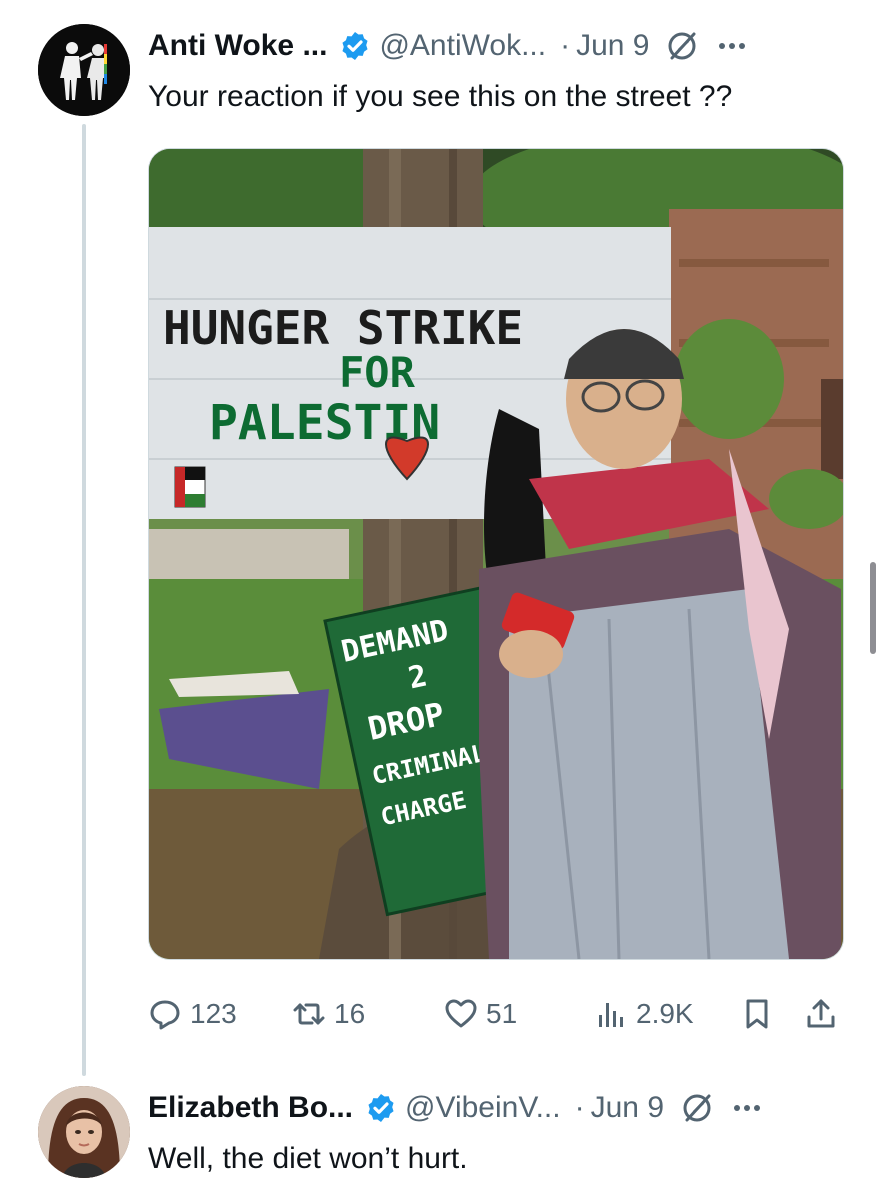  I want to click on sign-line-1: HUNGER STRIKE, so click(343, 328).